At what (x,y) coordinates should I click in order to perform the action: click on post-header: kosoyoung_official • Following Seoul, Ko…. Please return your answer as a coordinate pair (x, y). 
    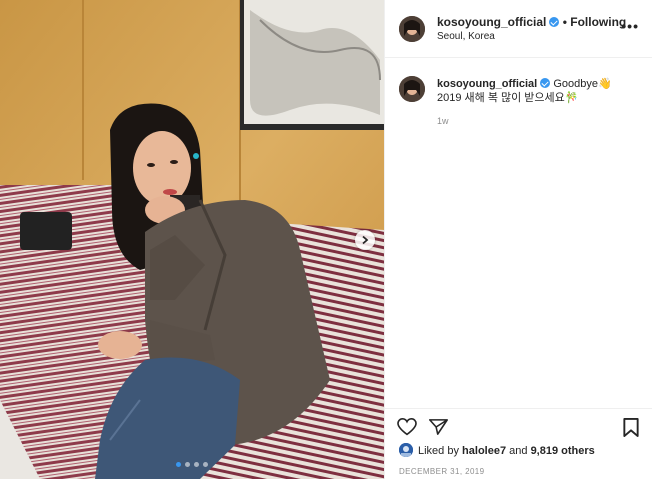
    Looking at the image, I should click on (518, 29).